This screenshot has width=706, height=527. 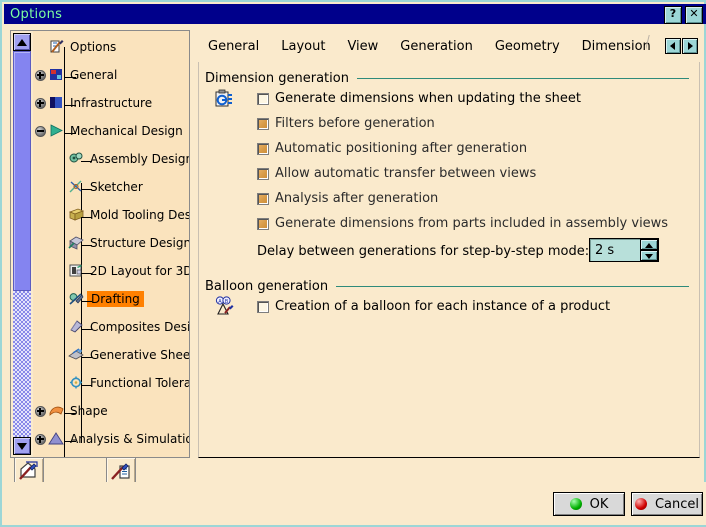 I want to click on mechanical-design-icon, so click(x=56, y=131).